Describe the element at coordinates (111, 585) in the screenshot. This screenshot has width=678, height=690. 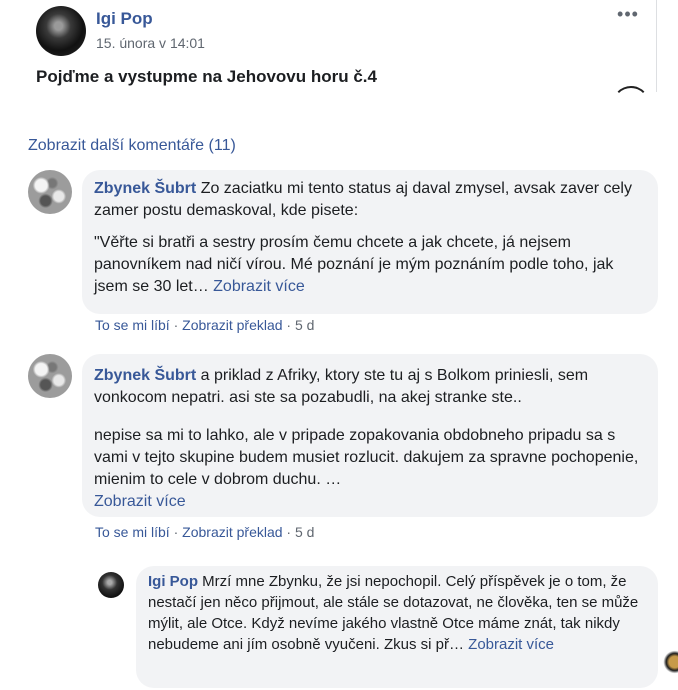
I see `reply-author-avatar` at that location.